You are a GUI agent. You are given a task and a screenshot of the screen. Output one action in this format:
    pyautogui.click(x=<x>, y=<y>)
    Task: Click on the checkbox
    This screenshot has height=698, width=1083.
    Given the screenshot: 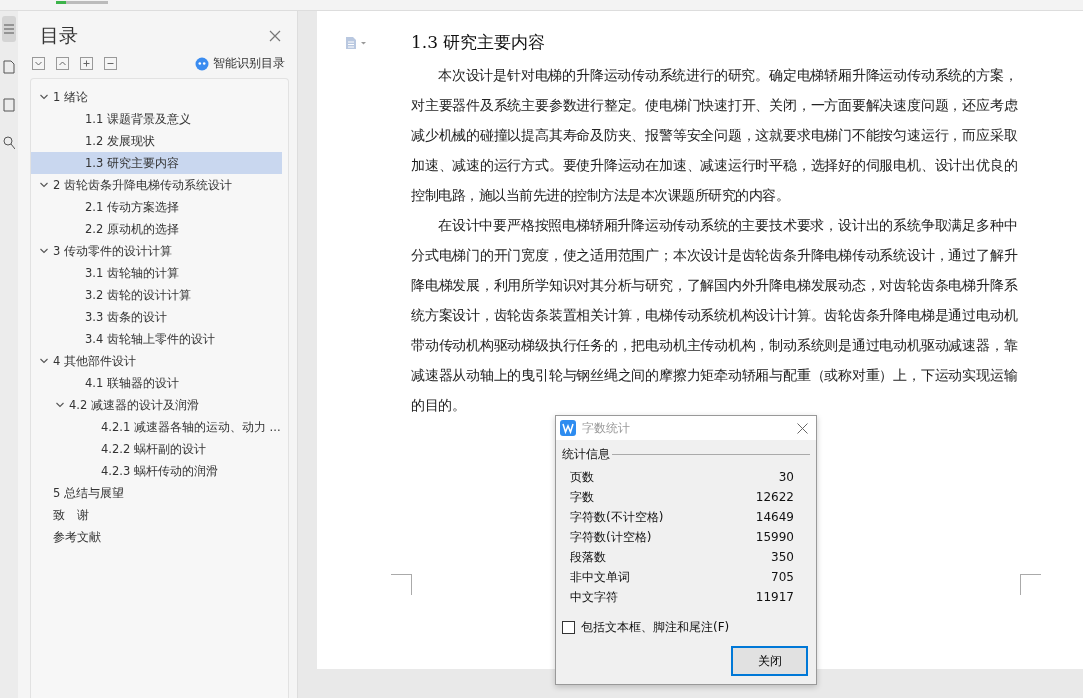 What is the action you would take?
    pyautogui.click(x=568, y=627)
    